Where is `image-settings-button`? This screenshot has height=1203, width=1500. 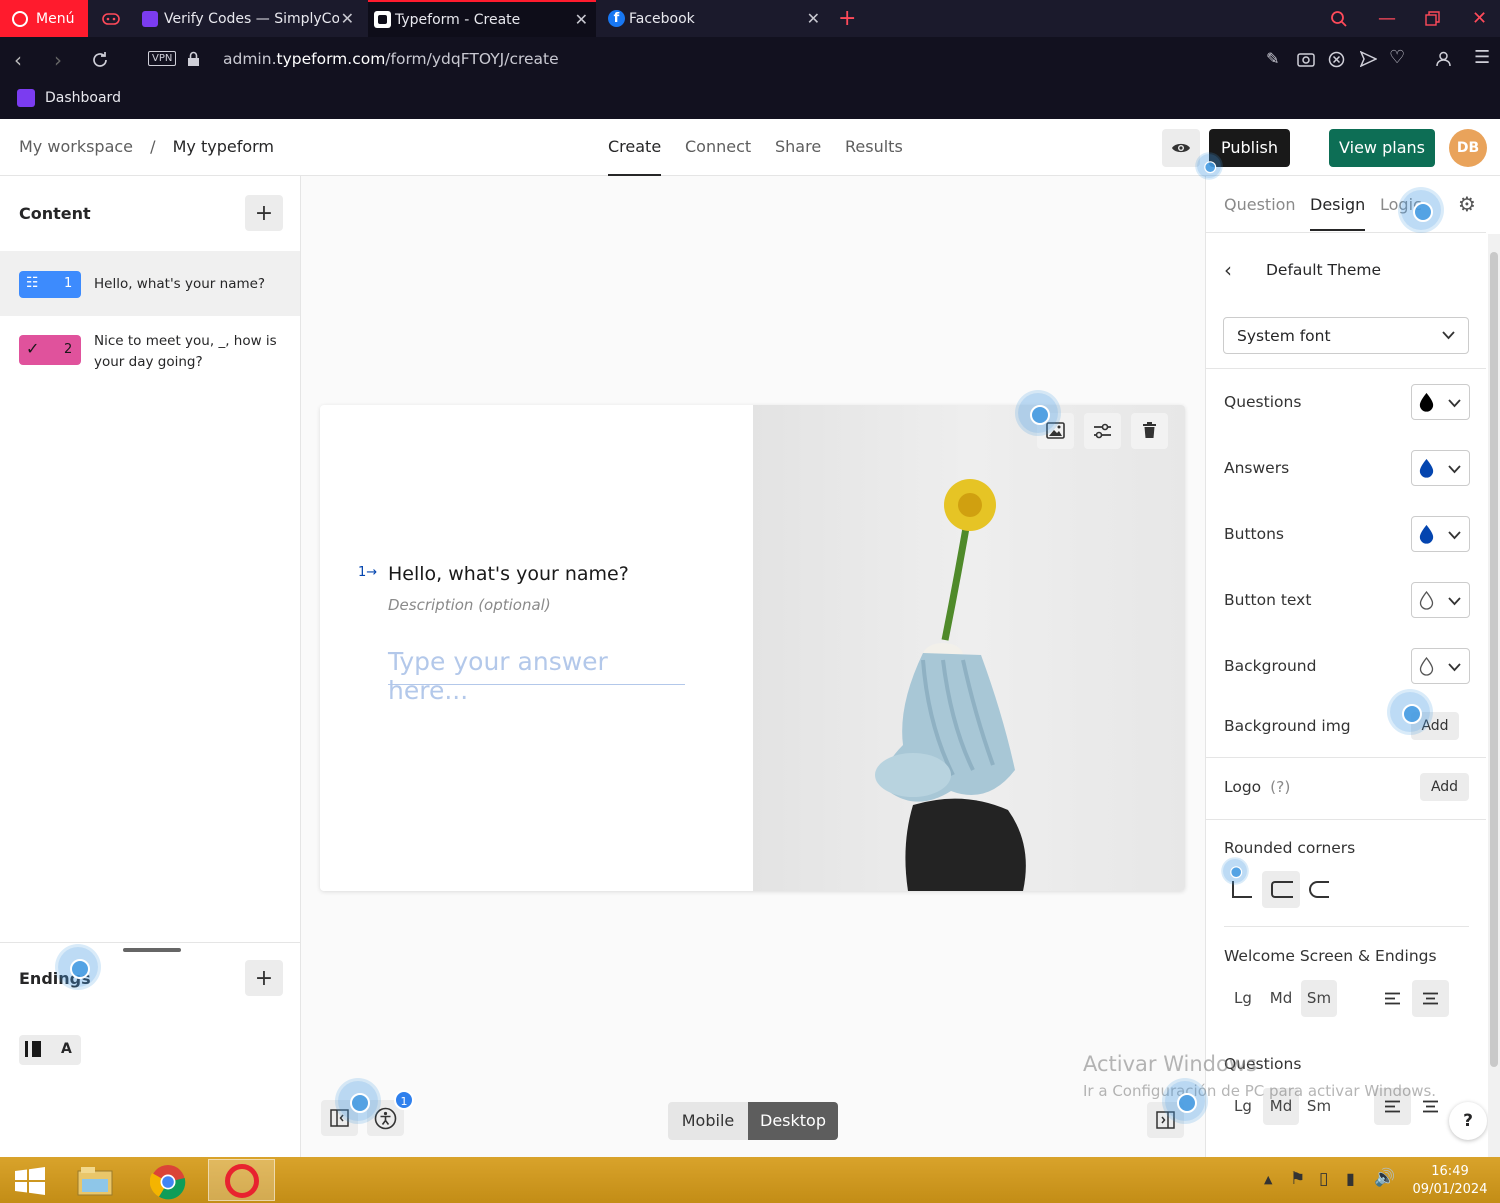
image-settings-button is located at coordinates (1102, 431).